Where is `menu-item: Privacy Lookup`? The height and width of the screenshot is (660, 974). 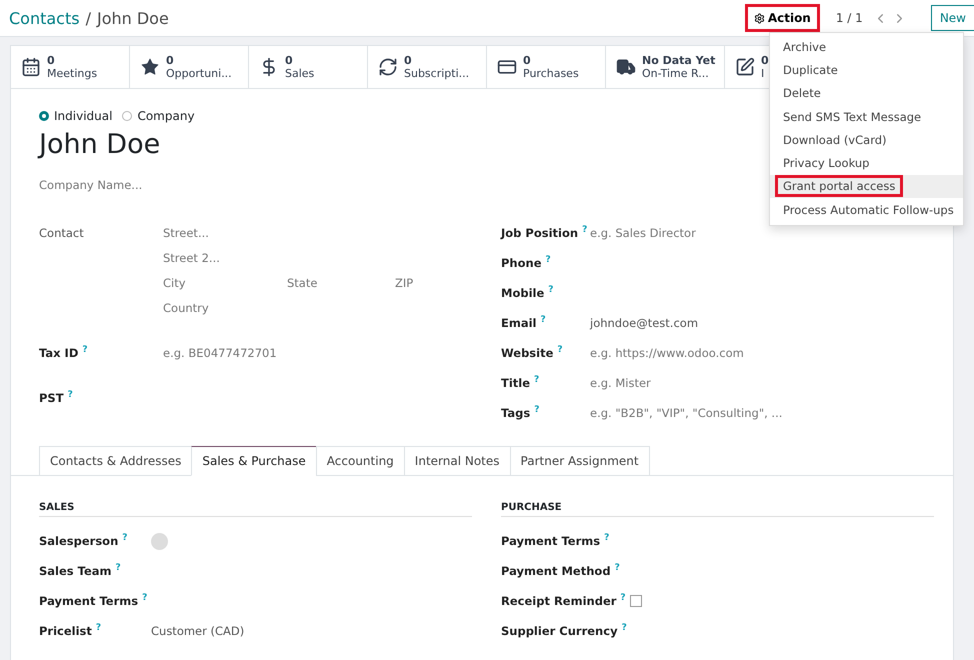
menu-item: Privacy Lookup is located at coordinates (866, 163).